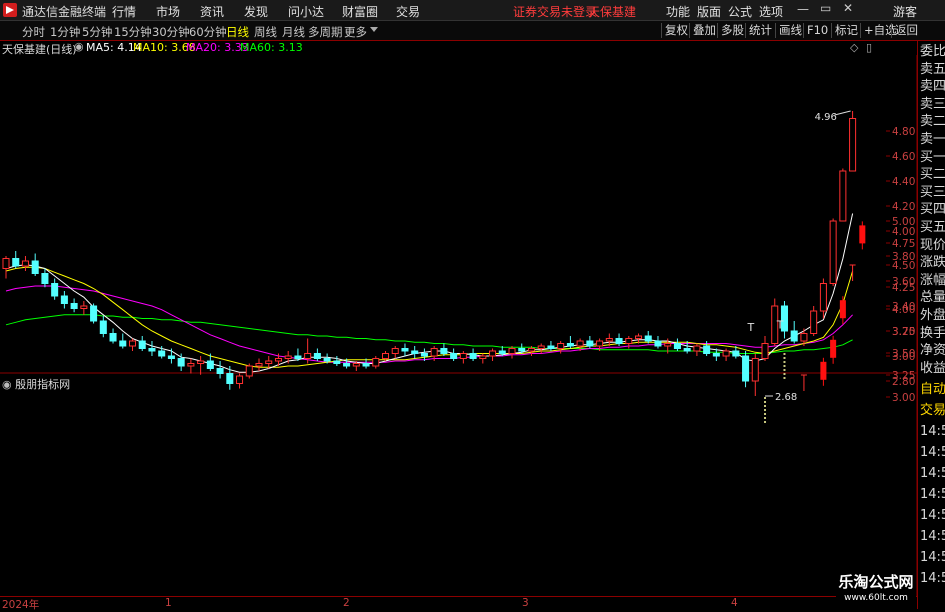 The width and height of the screenshot is (945, 612). Describe the element at coordinates (208, 32) in the screenshot. I see `period-60min: 60分钟` at that location.